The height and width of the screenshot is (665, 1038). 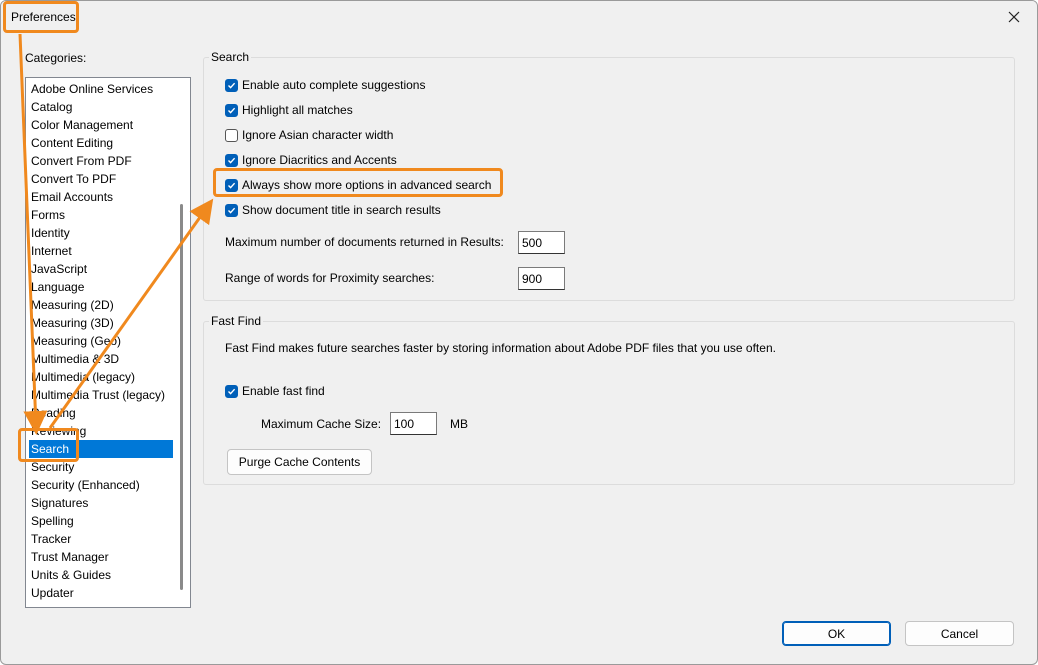 What do you see at coordinates (101, 485) in the screenshot?
I see `category-security-enhanced: Security (Enhanced)` at bounding box center [101, 485].